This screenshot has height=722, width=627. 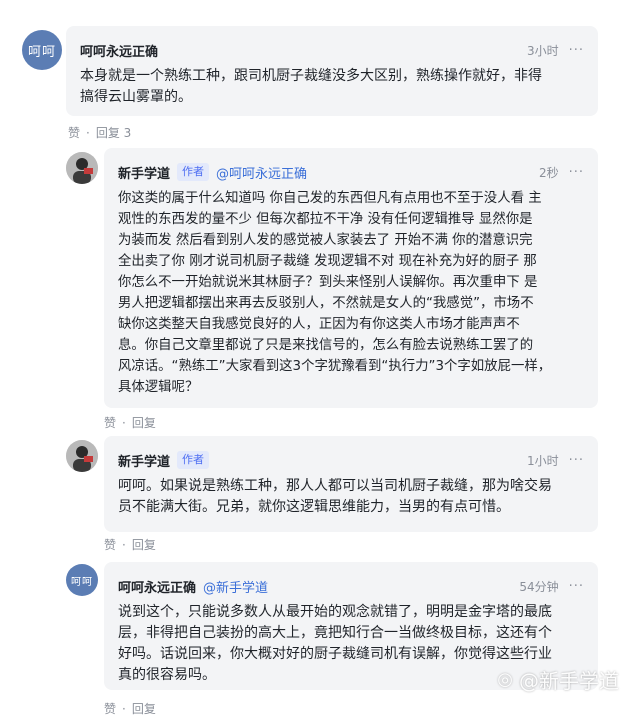 What do you see at coordinates (235, 586) in the screenshot?
I see `mention-link: @新手学道` at bounding box center [235, 586].